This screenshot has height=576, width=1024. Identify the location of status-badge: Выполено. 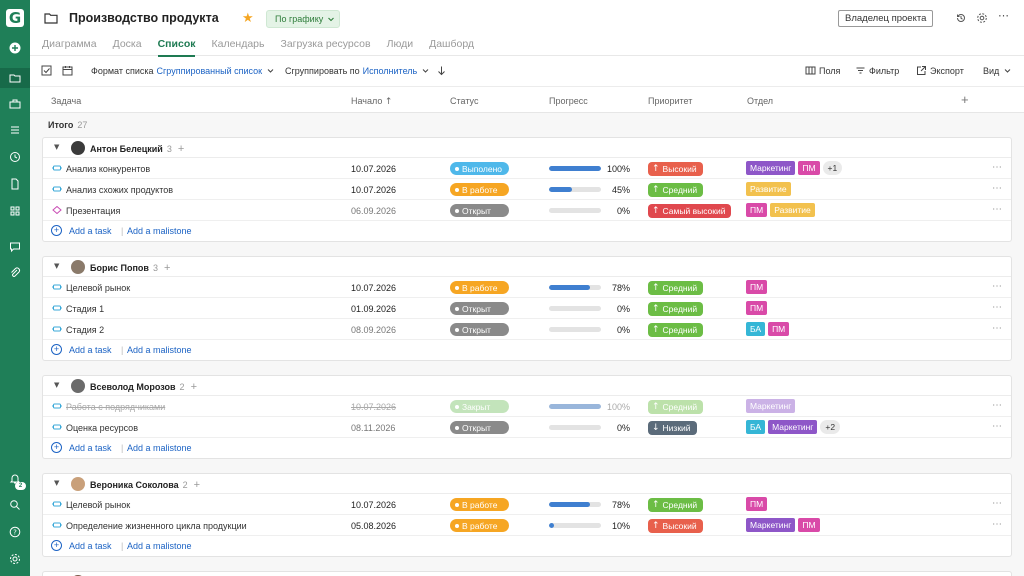
(479, 168).